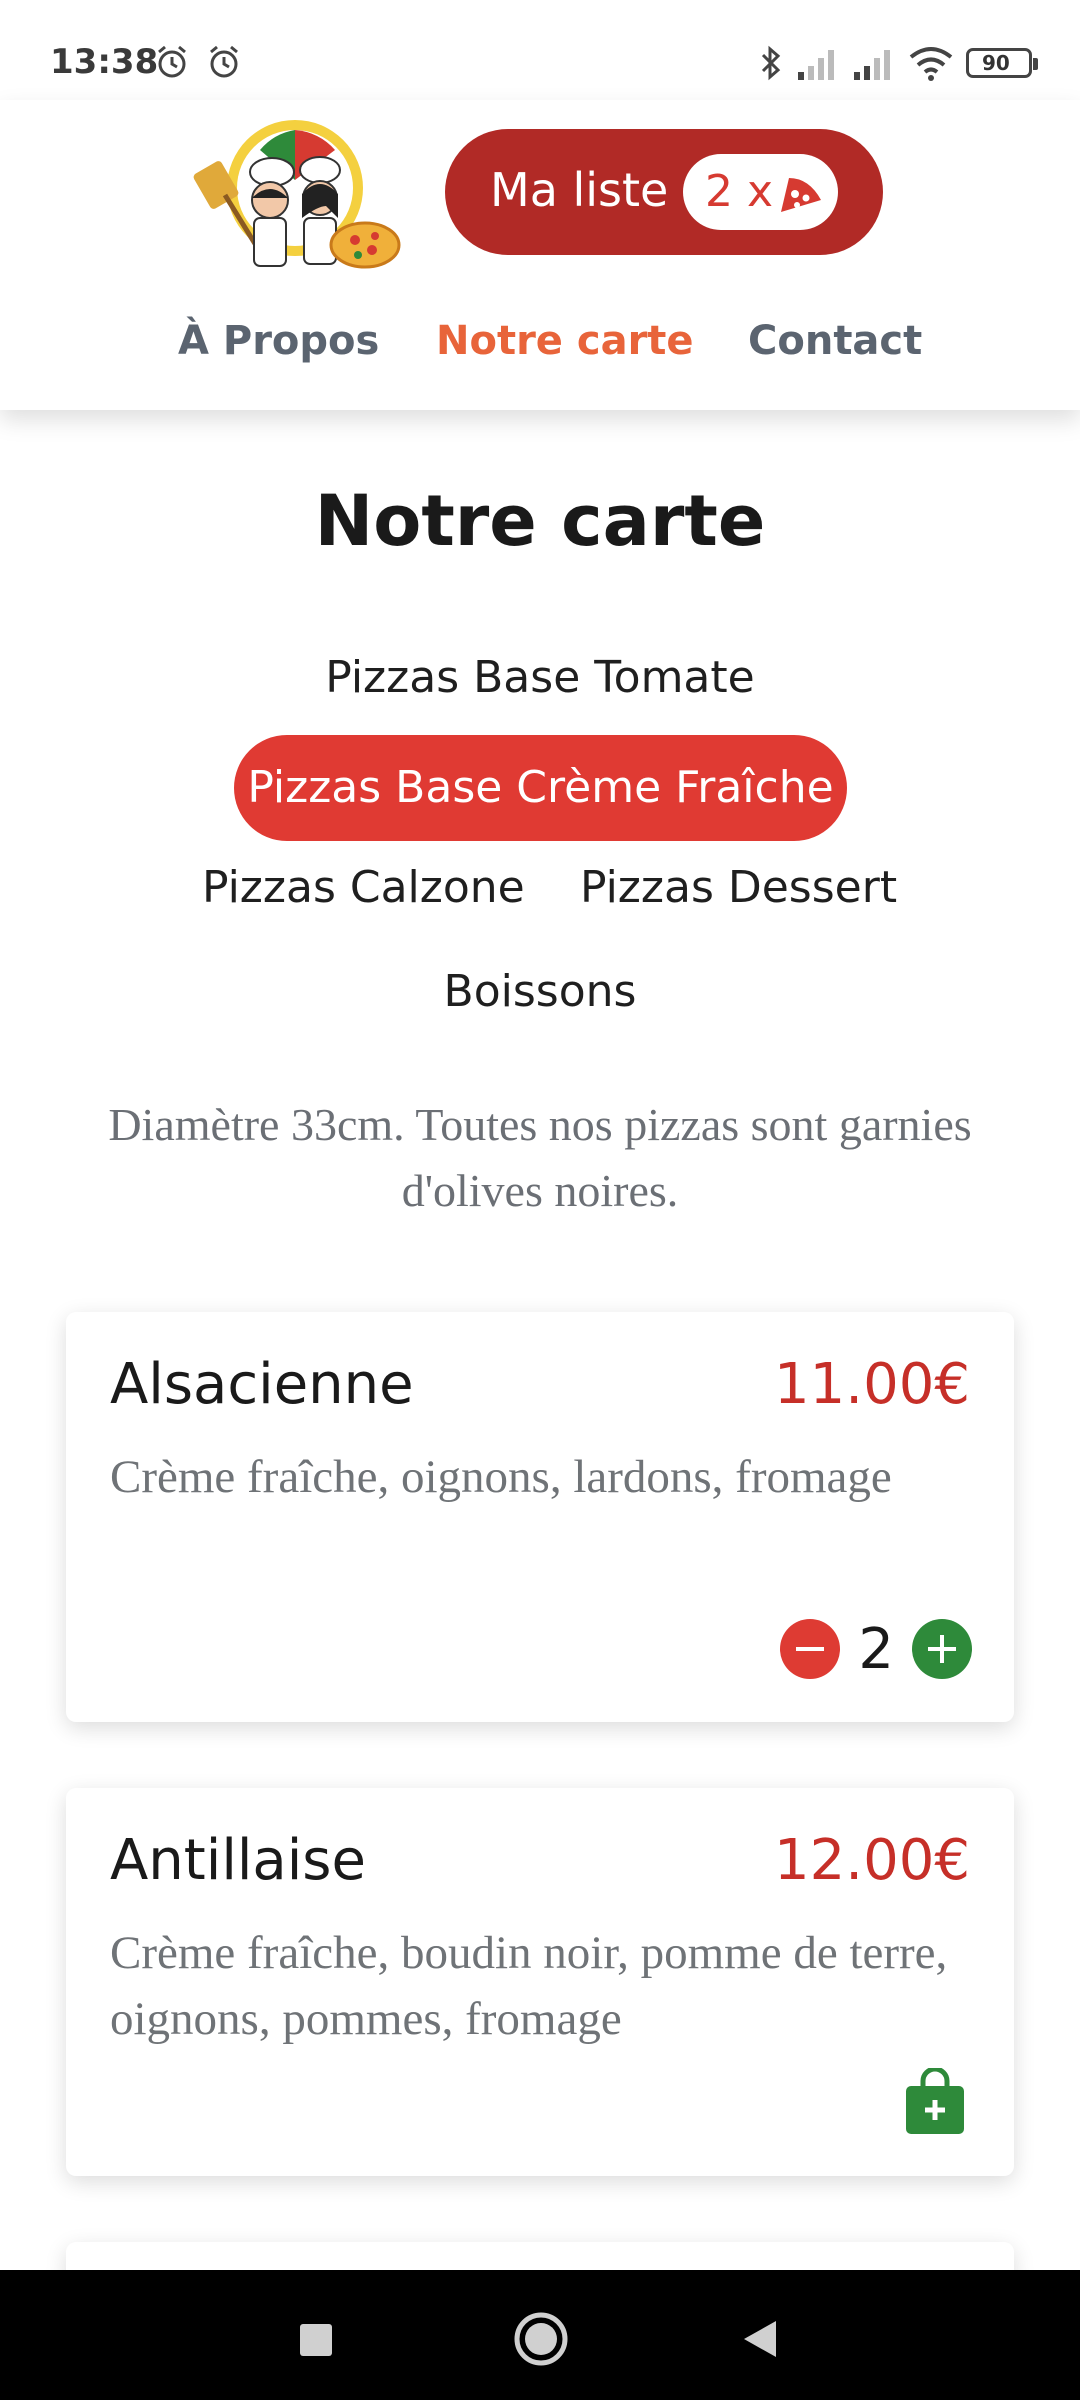  What do you see at coordinates (262, 1384) in the screenshot?
I see `item-name: Alsacienne` at bounding box center [262, 1384].